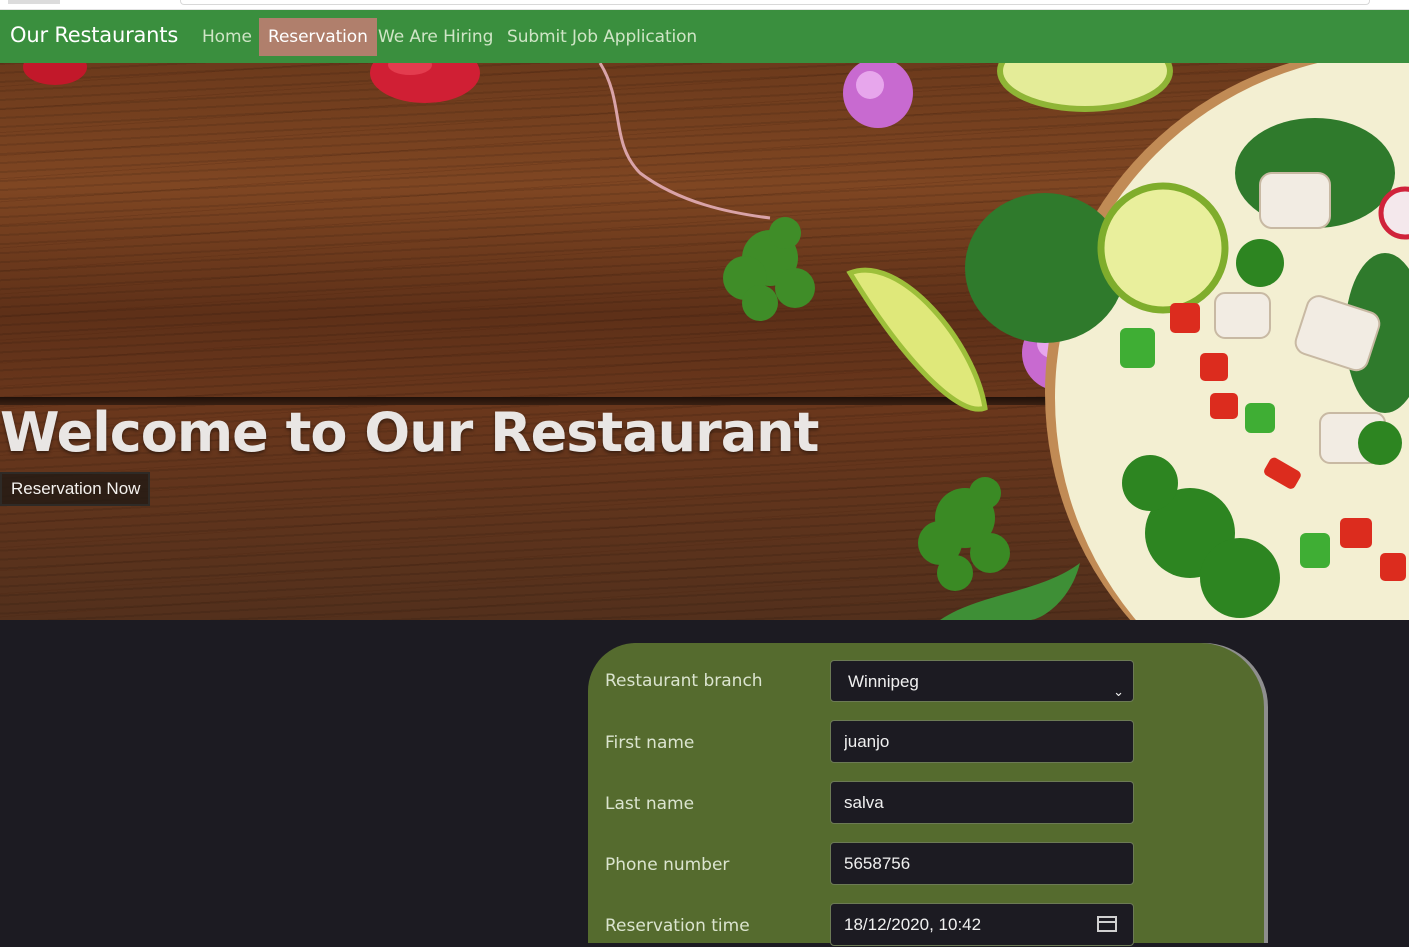 Image resolution: width=1409 pixels, height=947 pixels. Describe the element at coordinates (684, 681) in the screenshot. I see `branch-label: Restaurant branch` at that location.